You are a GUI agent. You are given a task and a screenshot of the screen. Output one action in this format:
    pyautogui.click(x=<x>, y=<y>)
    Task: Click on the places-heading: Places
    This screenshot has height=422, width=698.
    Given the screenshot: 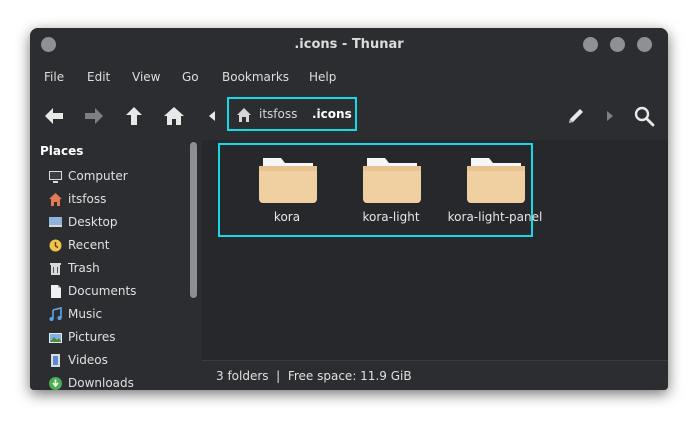 What is the action you would take?
    pyautogui.click(x=62, y=151)
    